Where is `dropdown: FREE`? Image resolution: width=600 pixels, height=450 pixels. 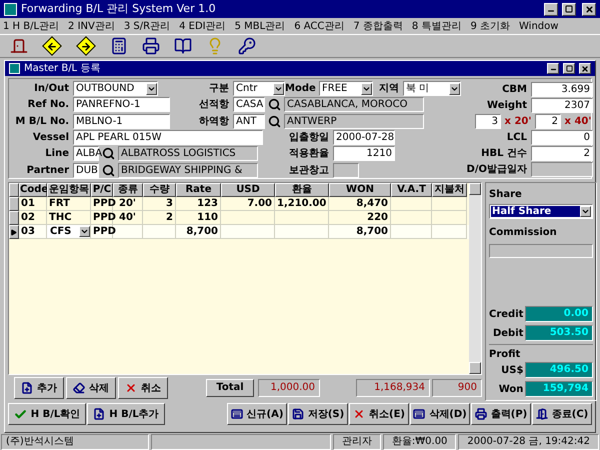 dropdown: FREE is located at coordinates (346, 88).